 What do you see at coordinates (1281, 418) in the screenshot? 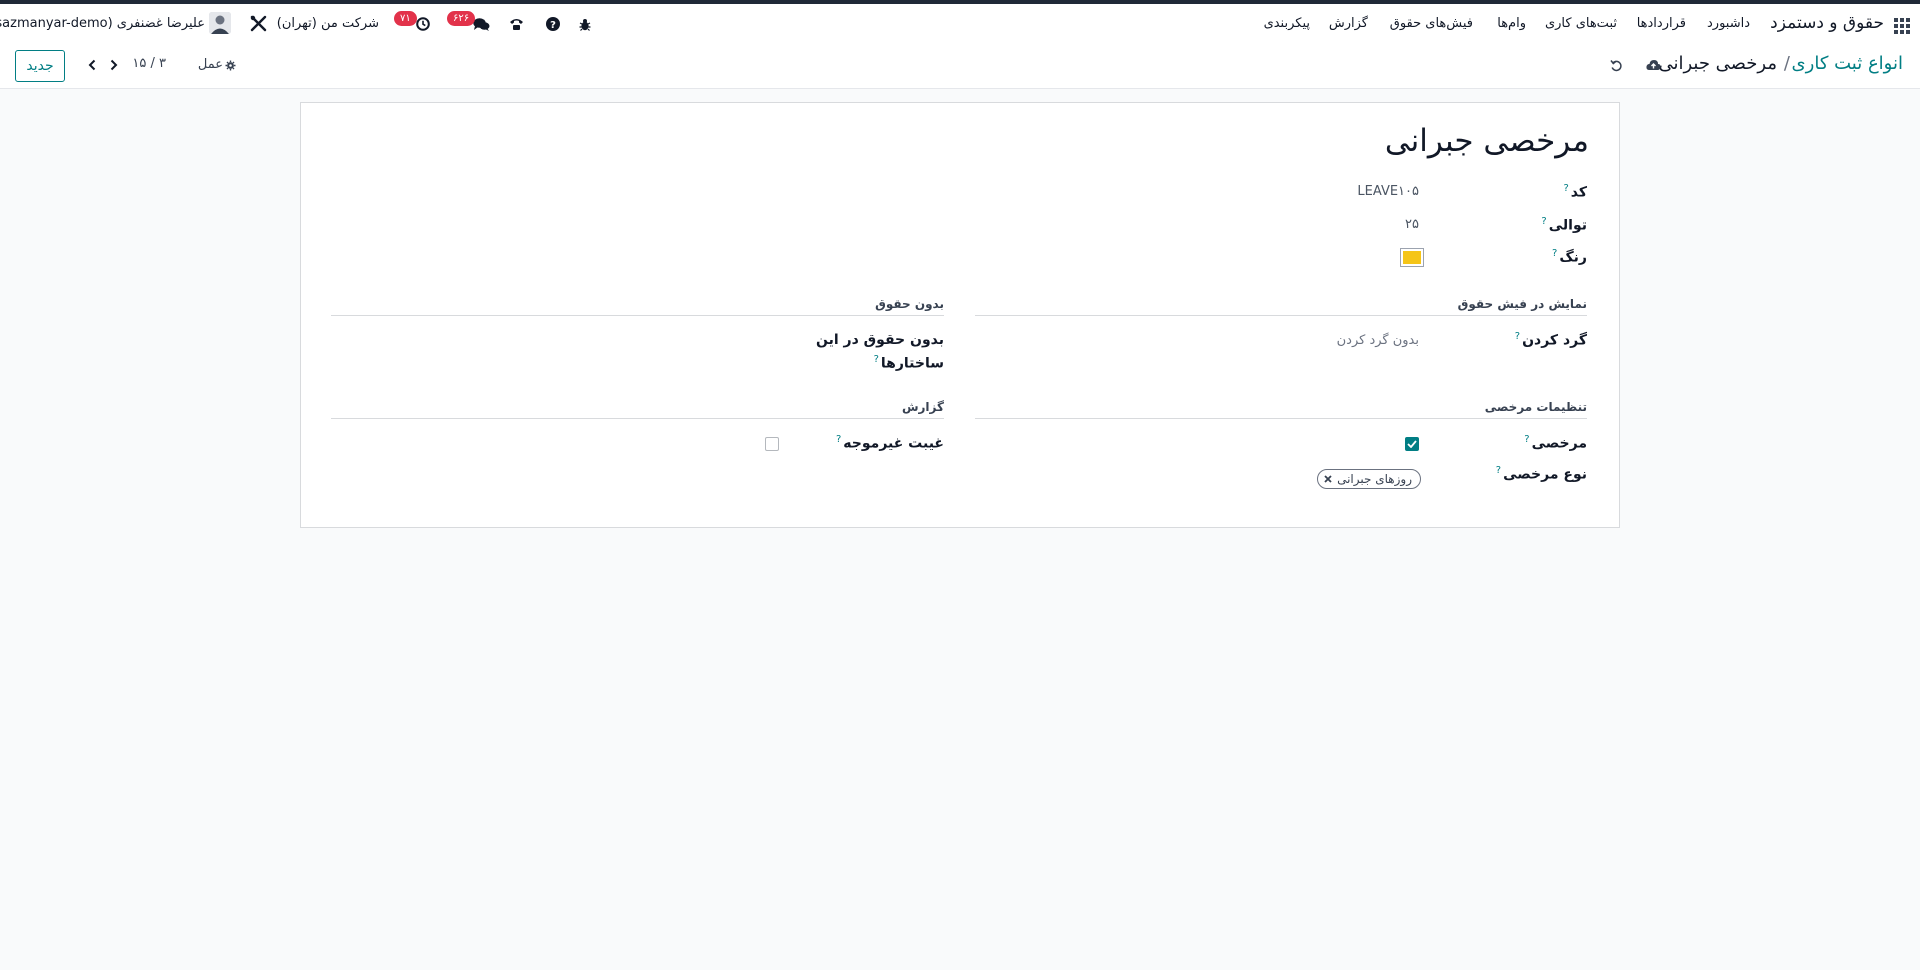
I see `section-leave-rule` at bounding box center [1281, 418].